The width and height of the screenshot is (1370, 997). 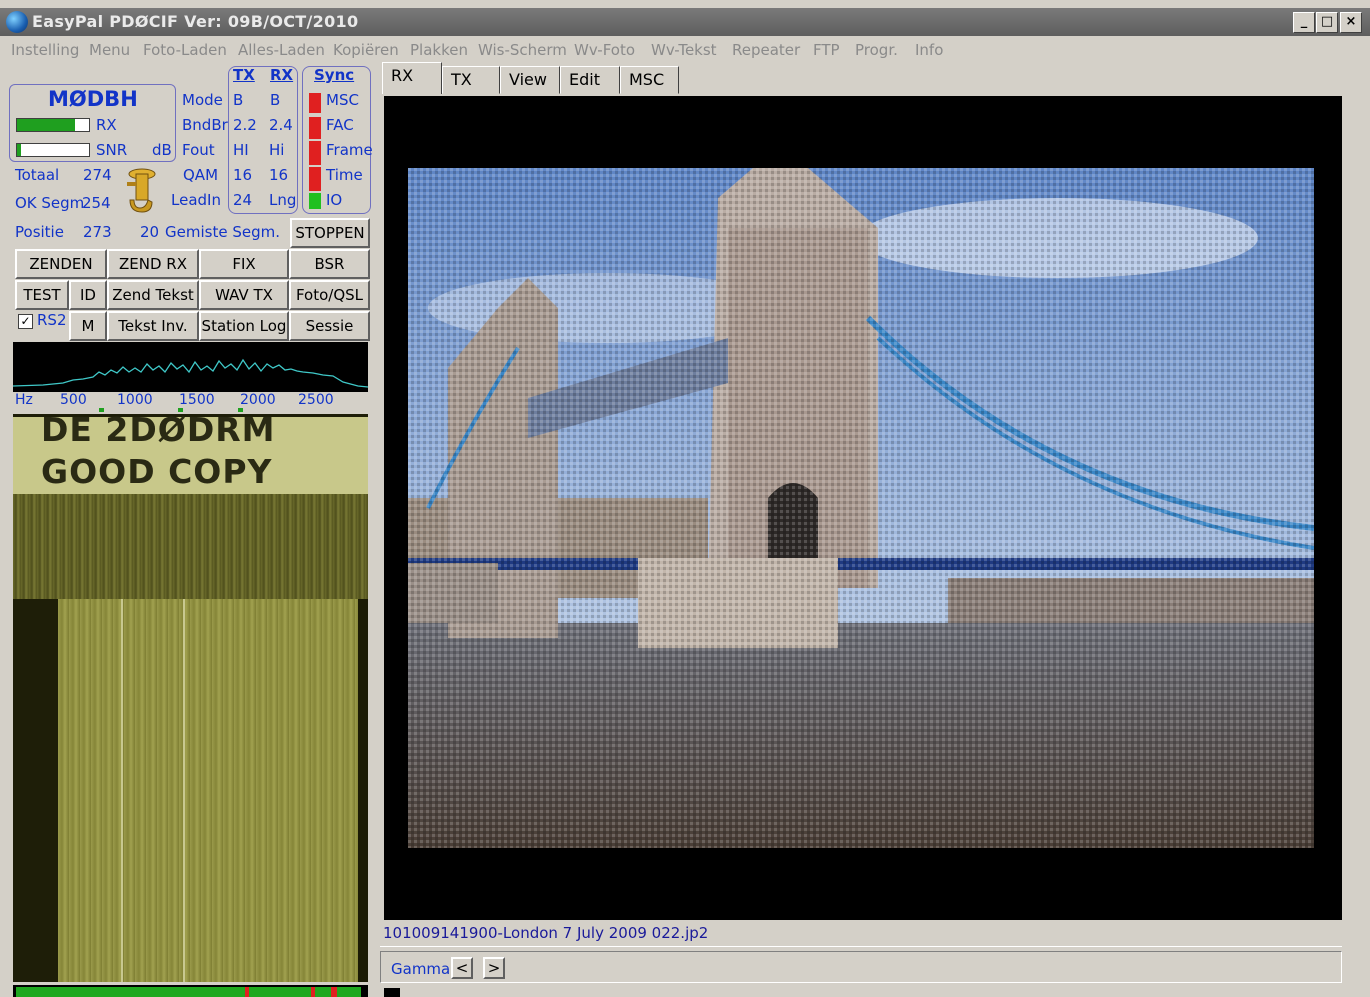 I want to click on waterfall-text-line2: GOOD COPY, so click(x=157, y=471).